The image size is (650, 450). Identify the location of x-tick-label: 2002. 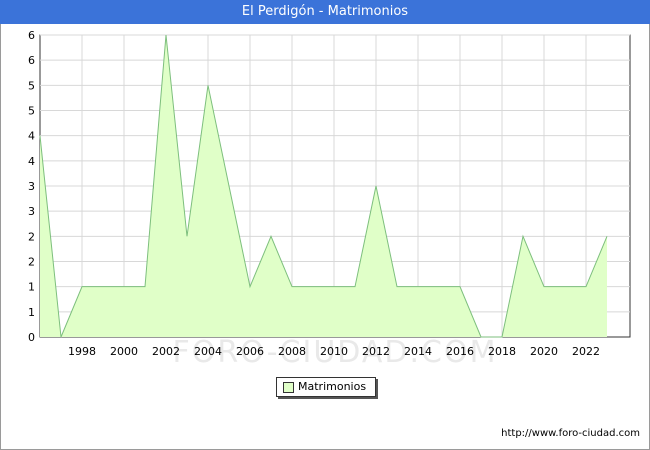
(166, 351).